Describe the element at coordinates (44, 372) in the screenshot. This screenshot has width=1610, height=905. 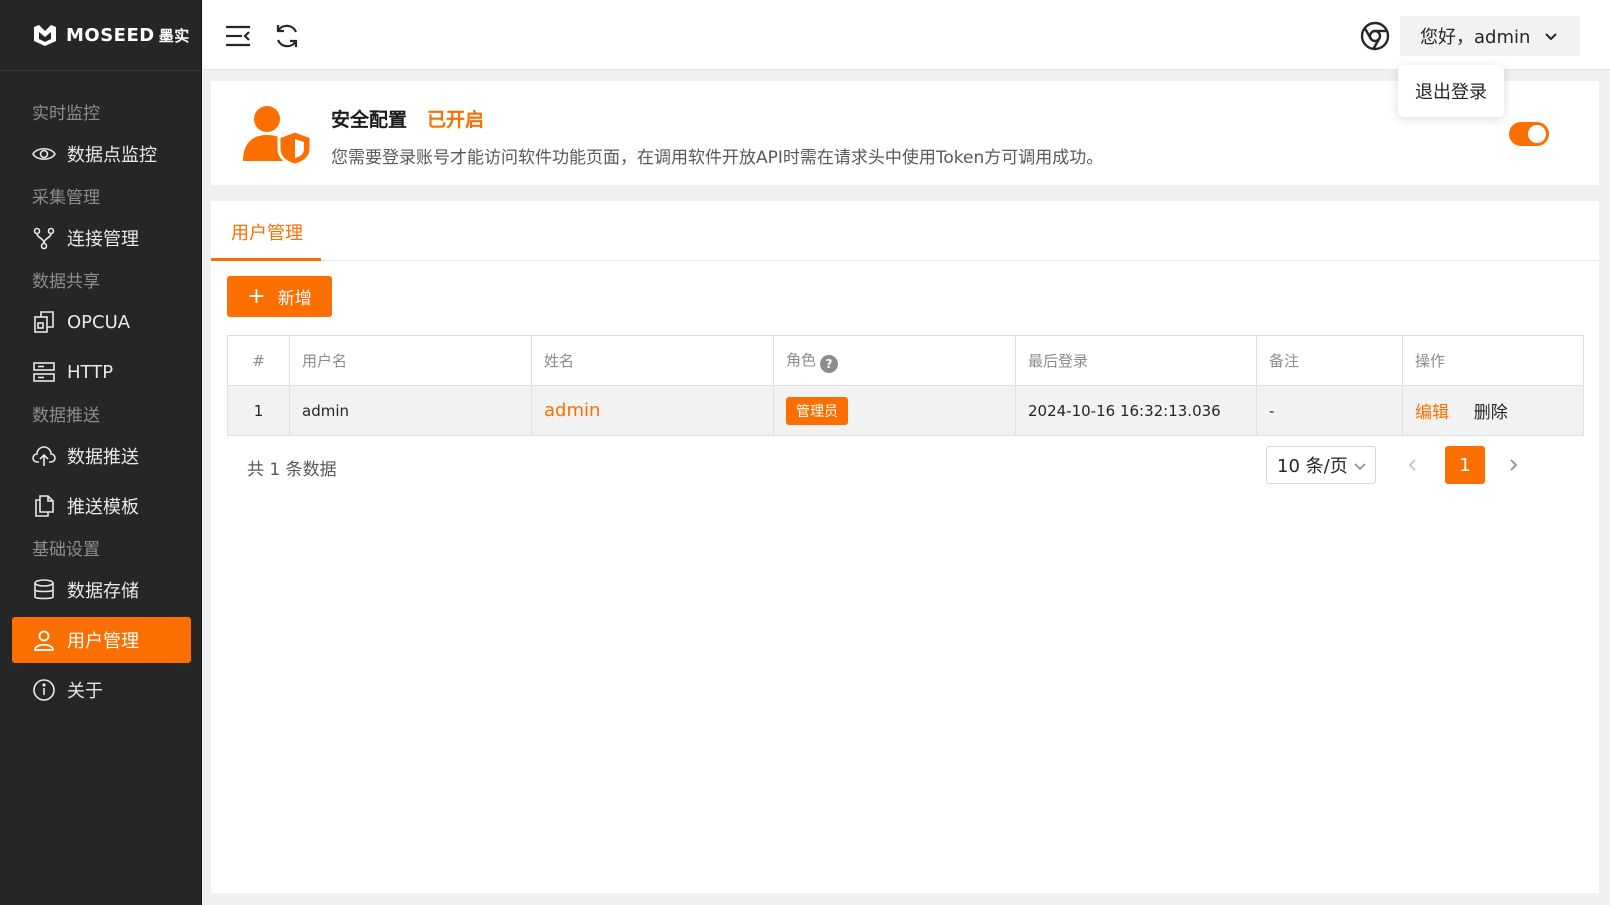
I see `server-icon` at that location.